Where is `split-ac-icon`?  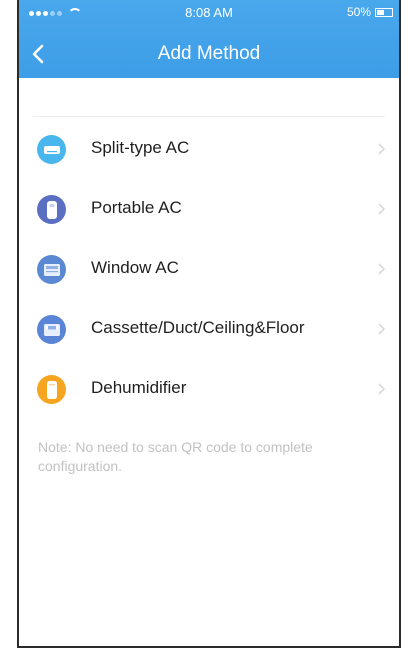 split-ac-icon is located at coordinates (51, 149).